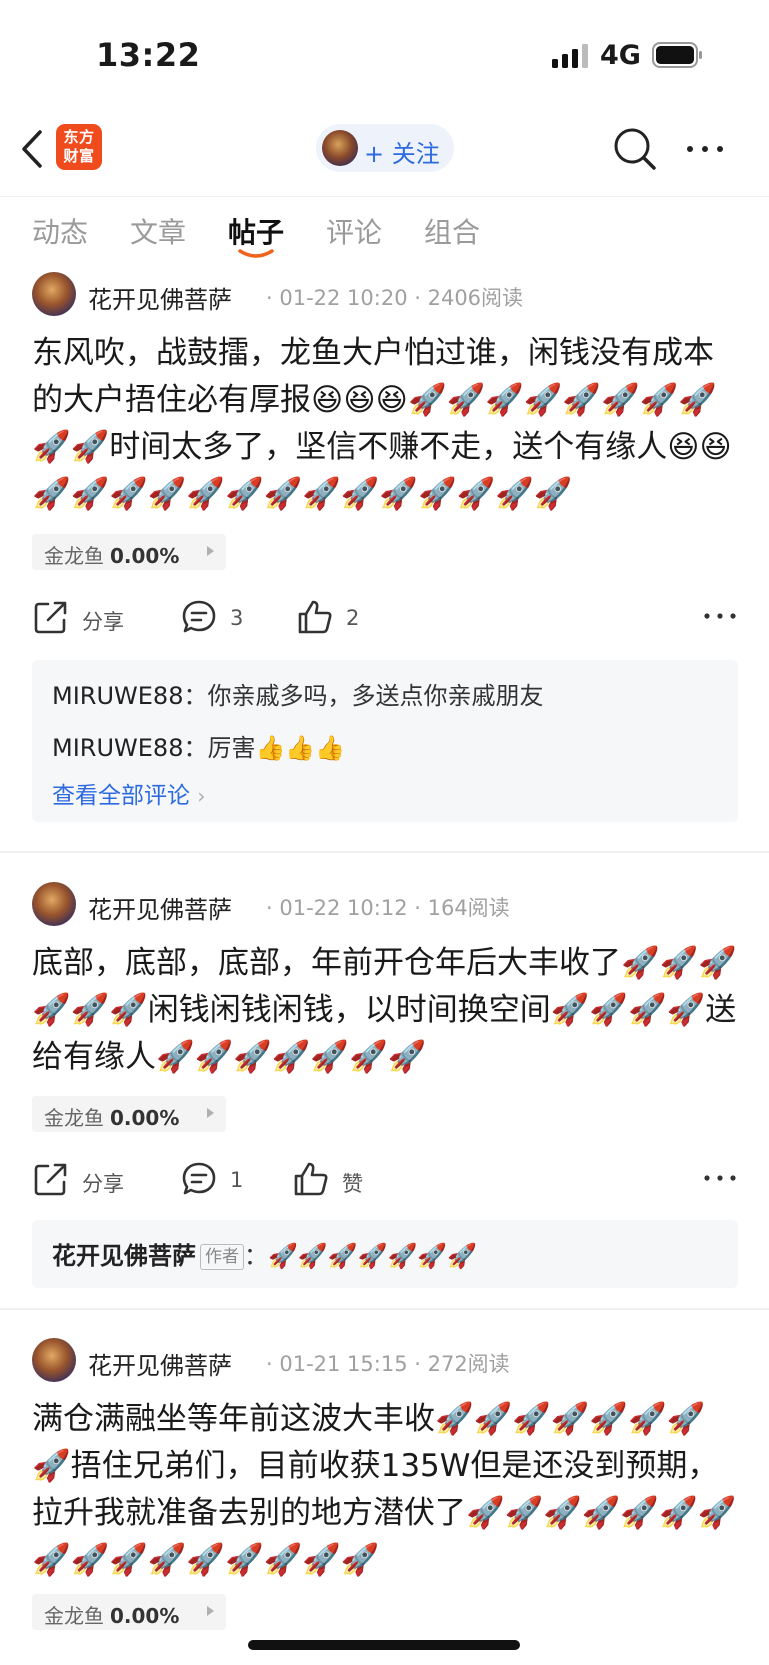 The width and height of the screenshot is (769, 1665). What do you see at coordinates (79, 137) in the screenshot?
I see `app-logo-line1: 东方` at bounding box center [79, 137].